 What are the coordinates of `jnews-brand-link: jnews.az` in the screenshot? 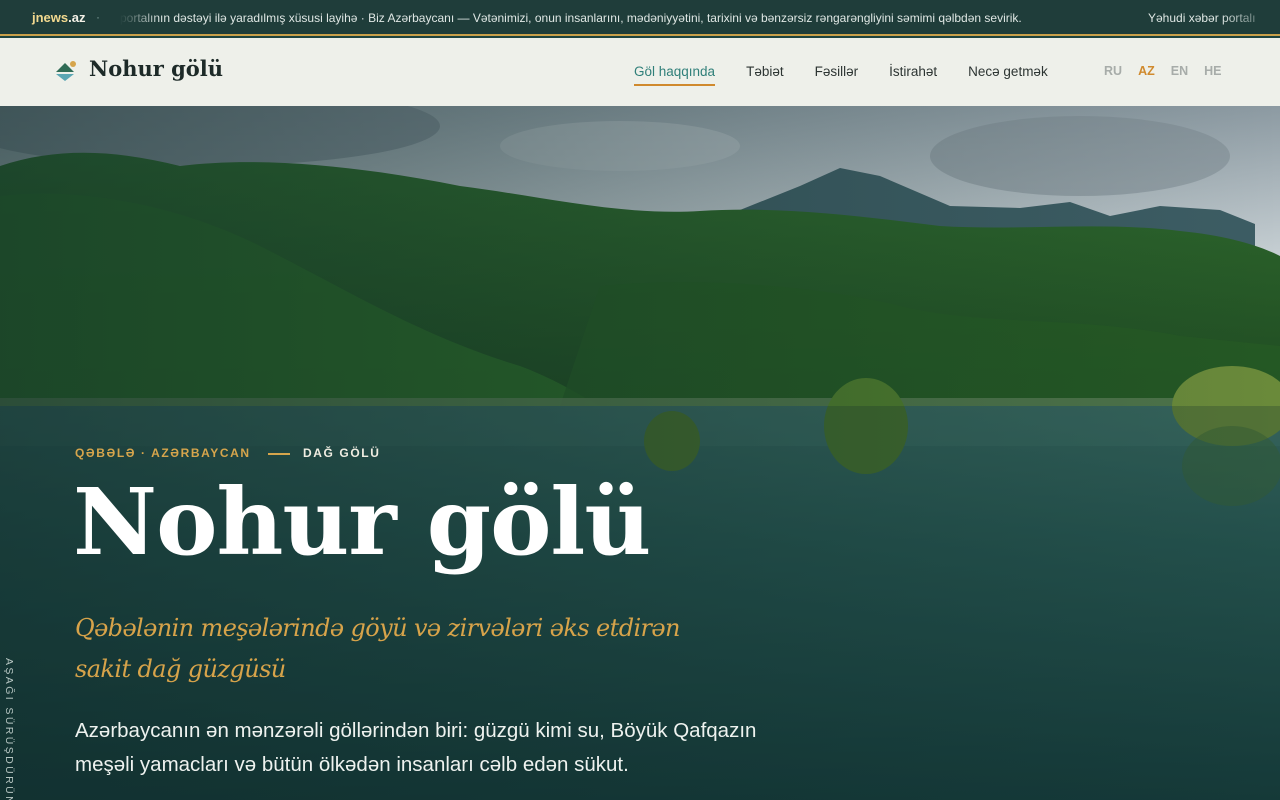 It's located at (58, 17).